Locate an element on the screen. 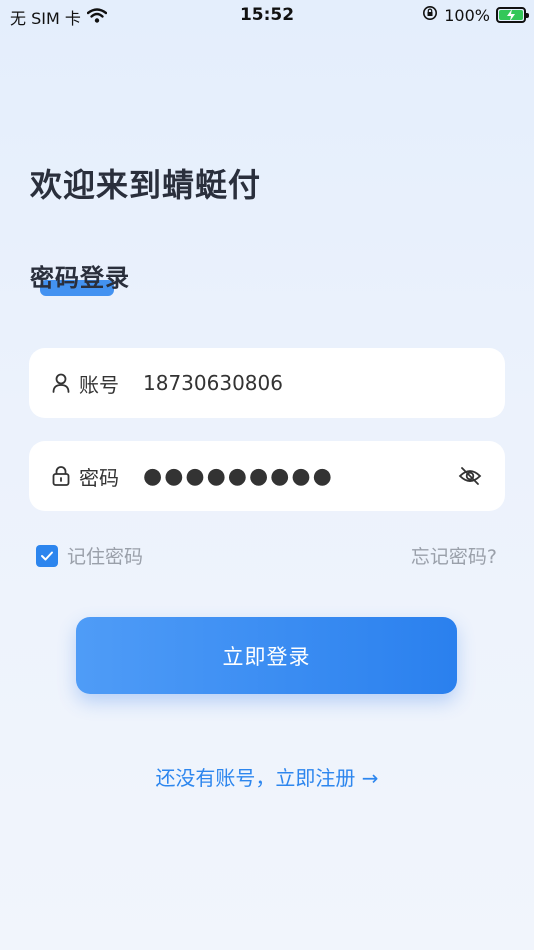 The width and height of the screenshot is (534, 950). check-icon is located at coordinates (47, 555).